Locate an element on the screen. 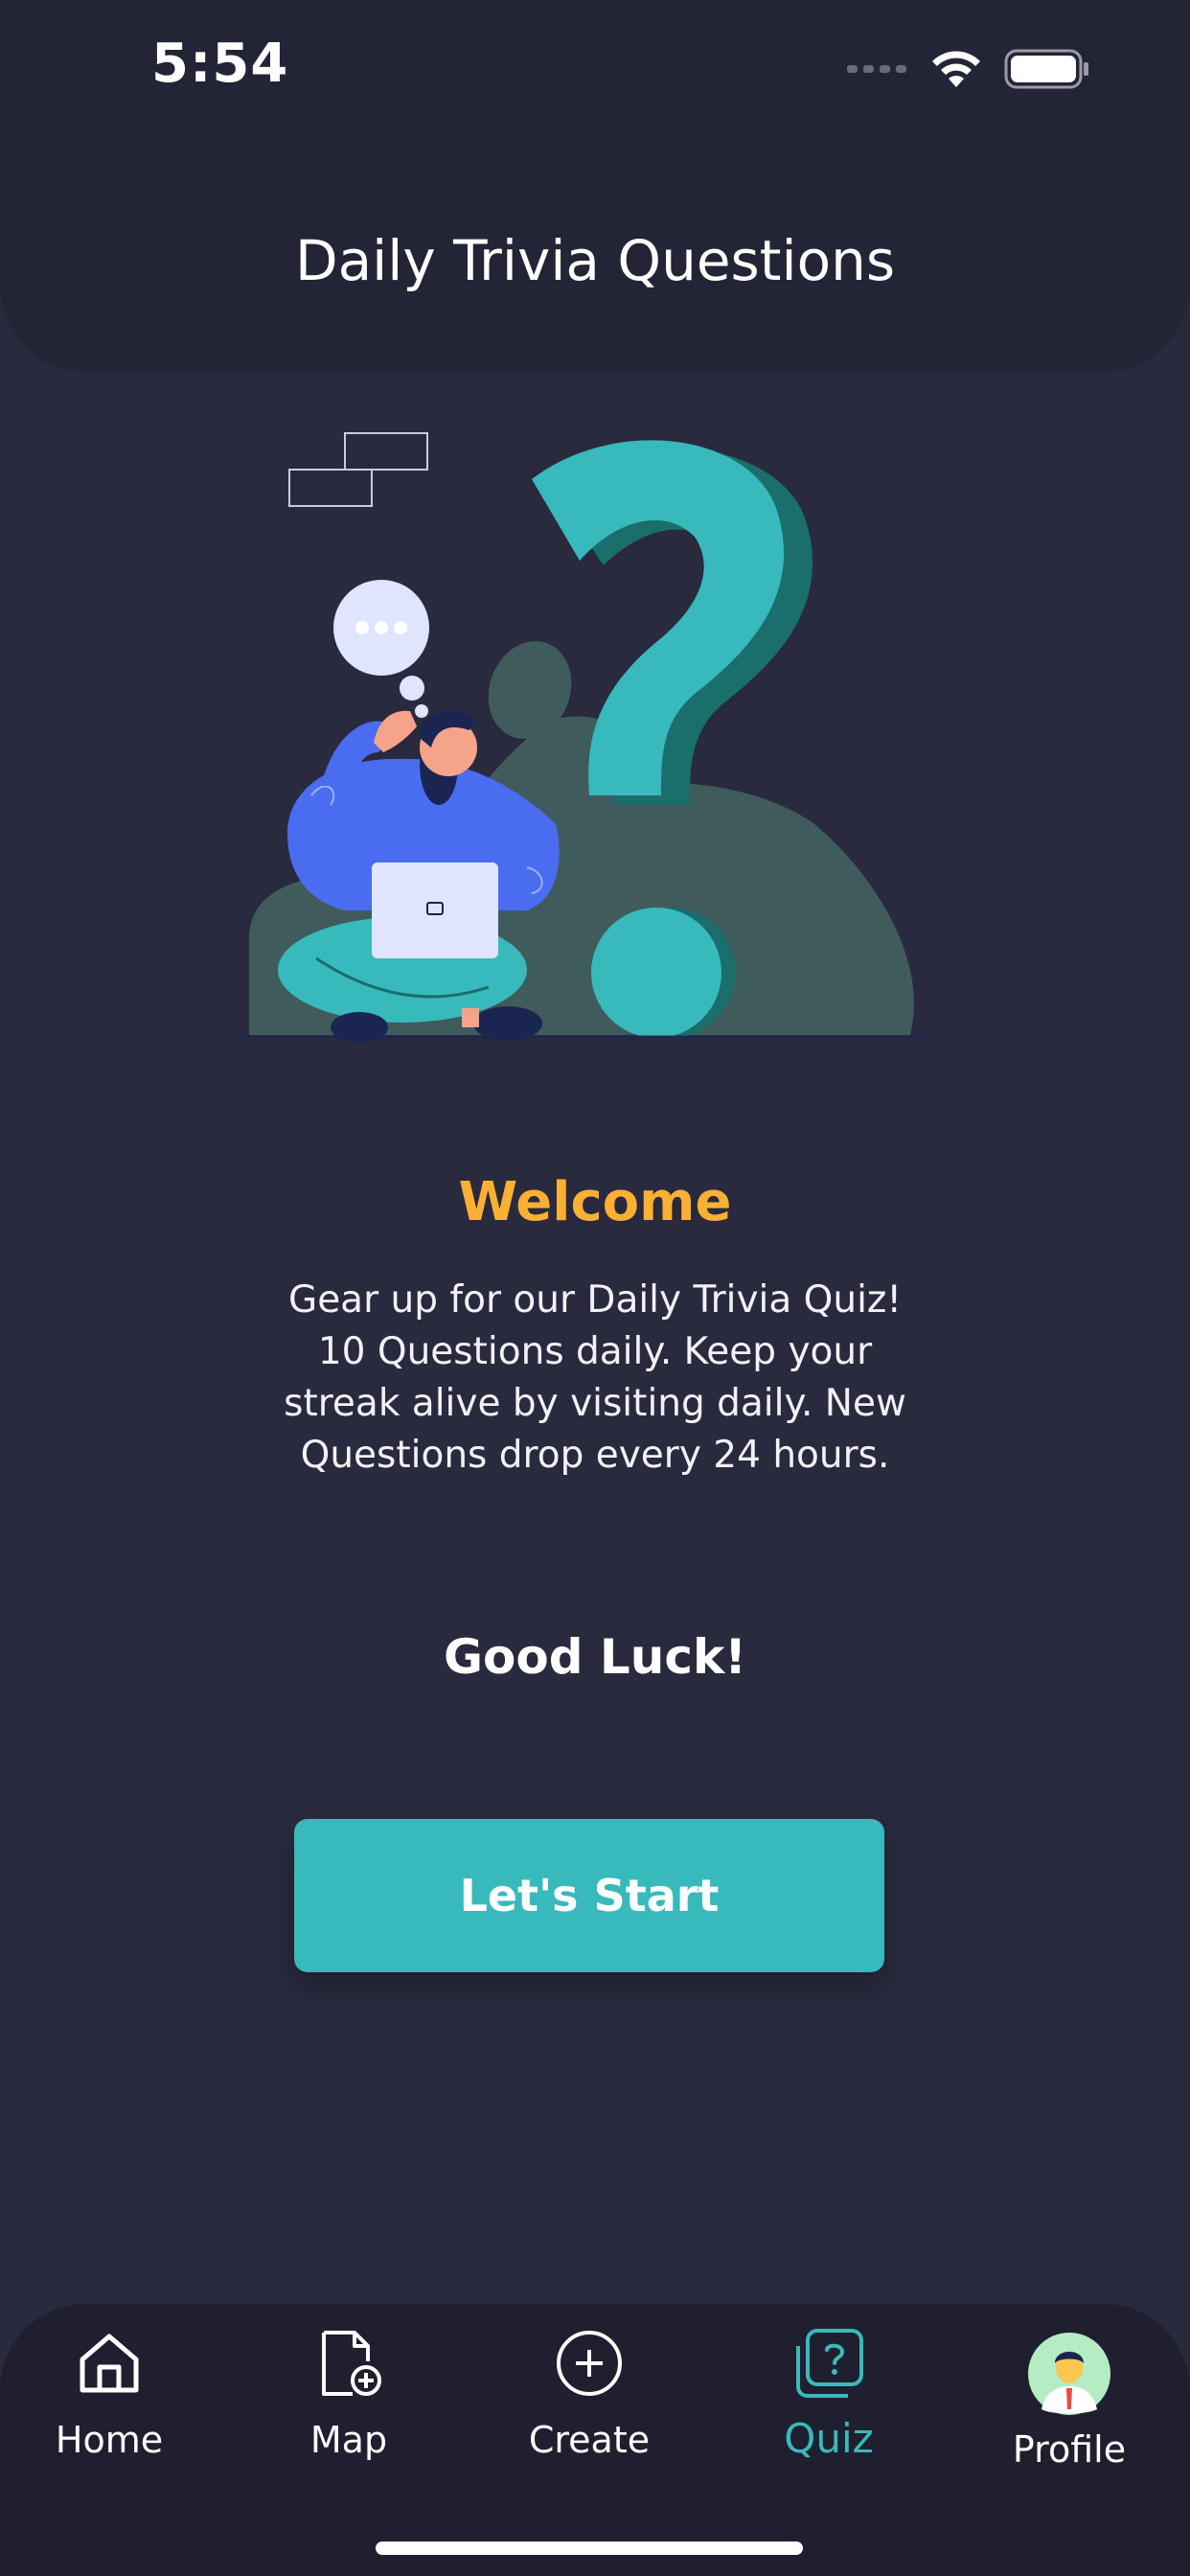 This screenshot has height=2576, width=1190. nav-label-map: Map is located at coordinates (349, 2440).